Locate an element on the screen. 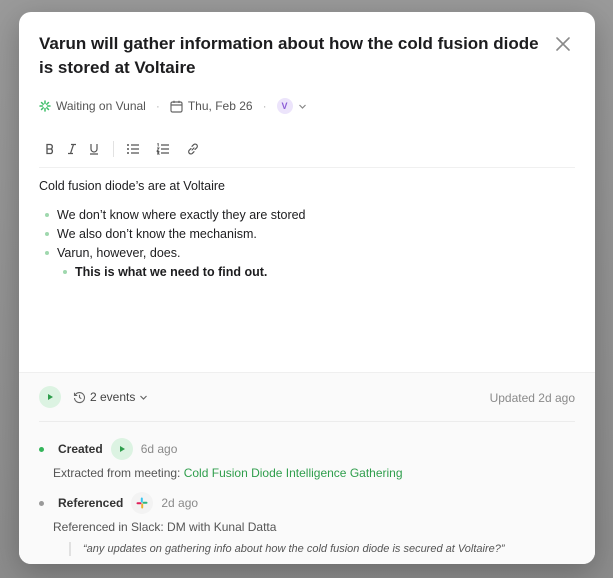  bullet-list-icon is located at coordinates (133, 149).